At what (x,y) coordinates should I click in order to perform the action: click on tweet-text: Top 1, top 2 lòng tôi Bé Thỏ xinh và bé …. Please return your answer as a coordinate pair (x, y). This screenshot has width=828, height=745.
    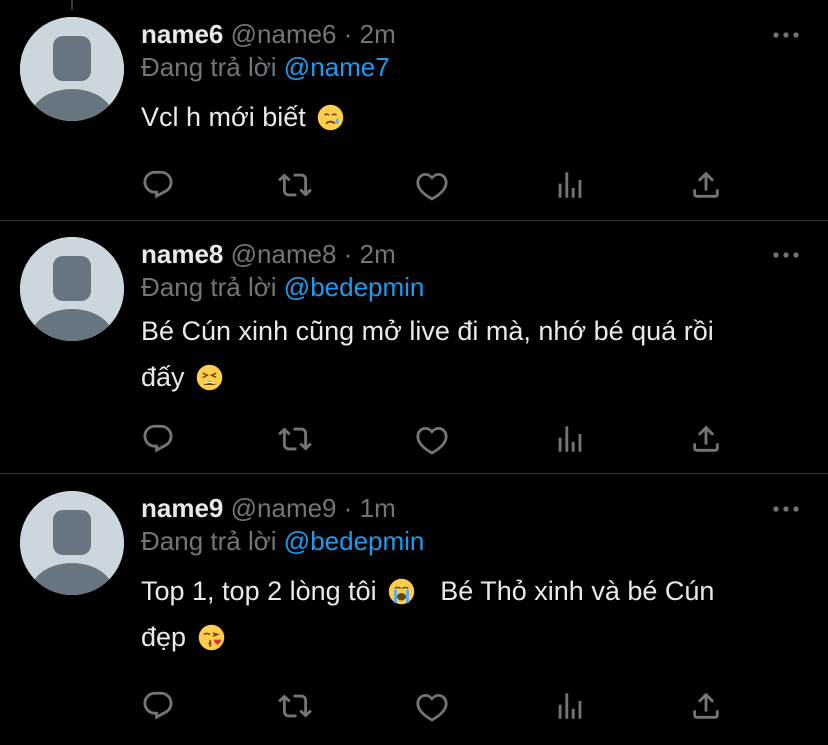
    Looking at the image, I should click on (469, 614).